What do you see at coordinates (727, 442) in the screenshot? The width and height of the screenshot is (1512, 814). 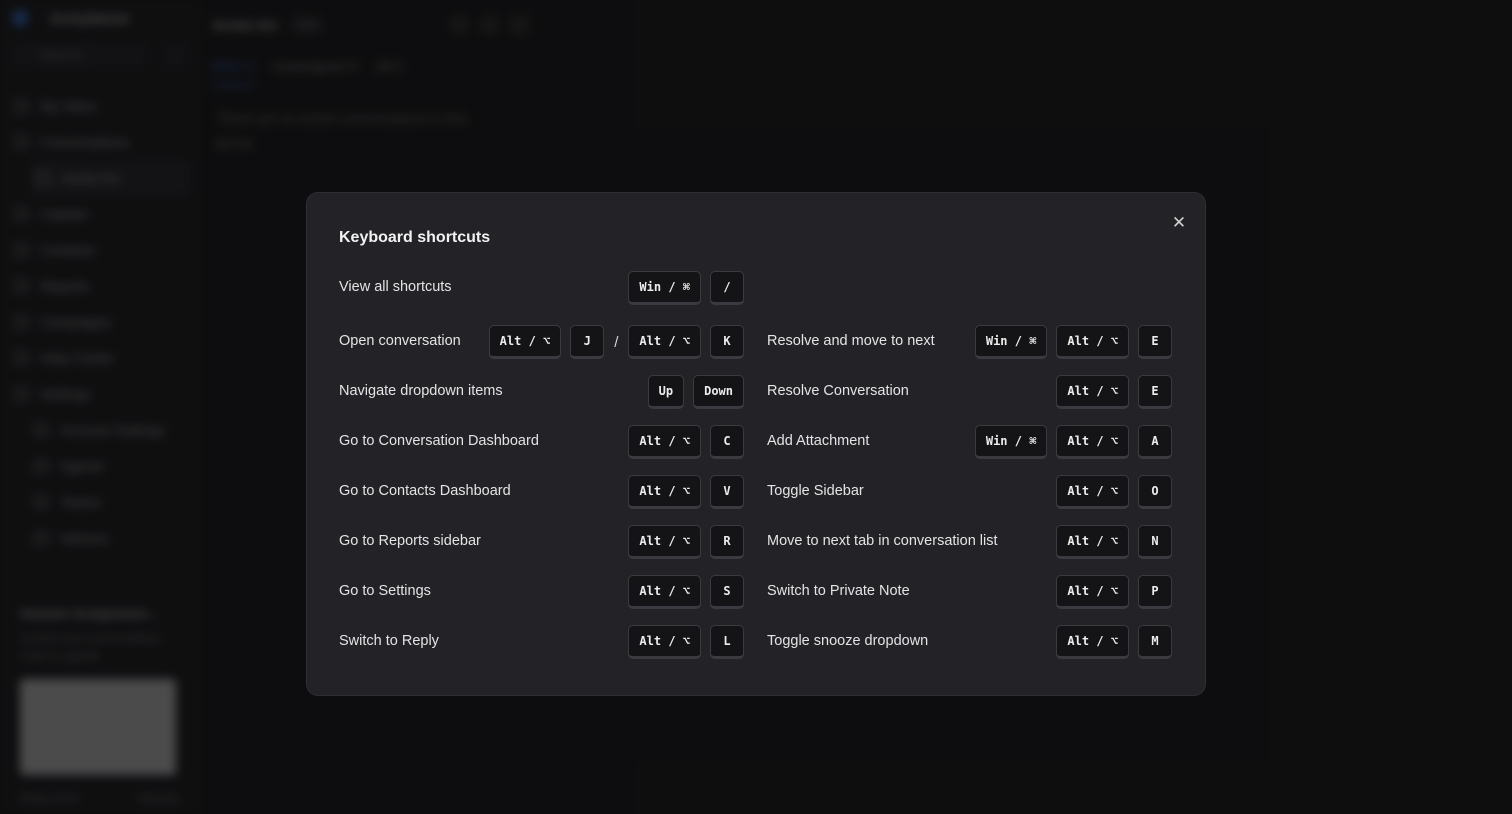 I see `keycap: C` at bounding box center [727, 442].